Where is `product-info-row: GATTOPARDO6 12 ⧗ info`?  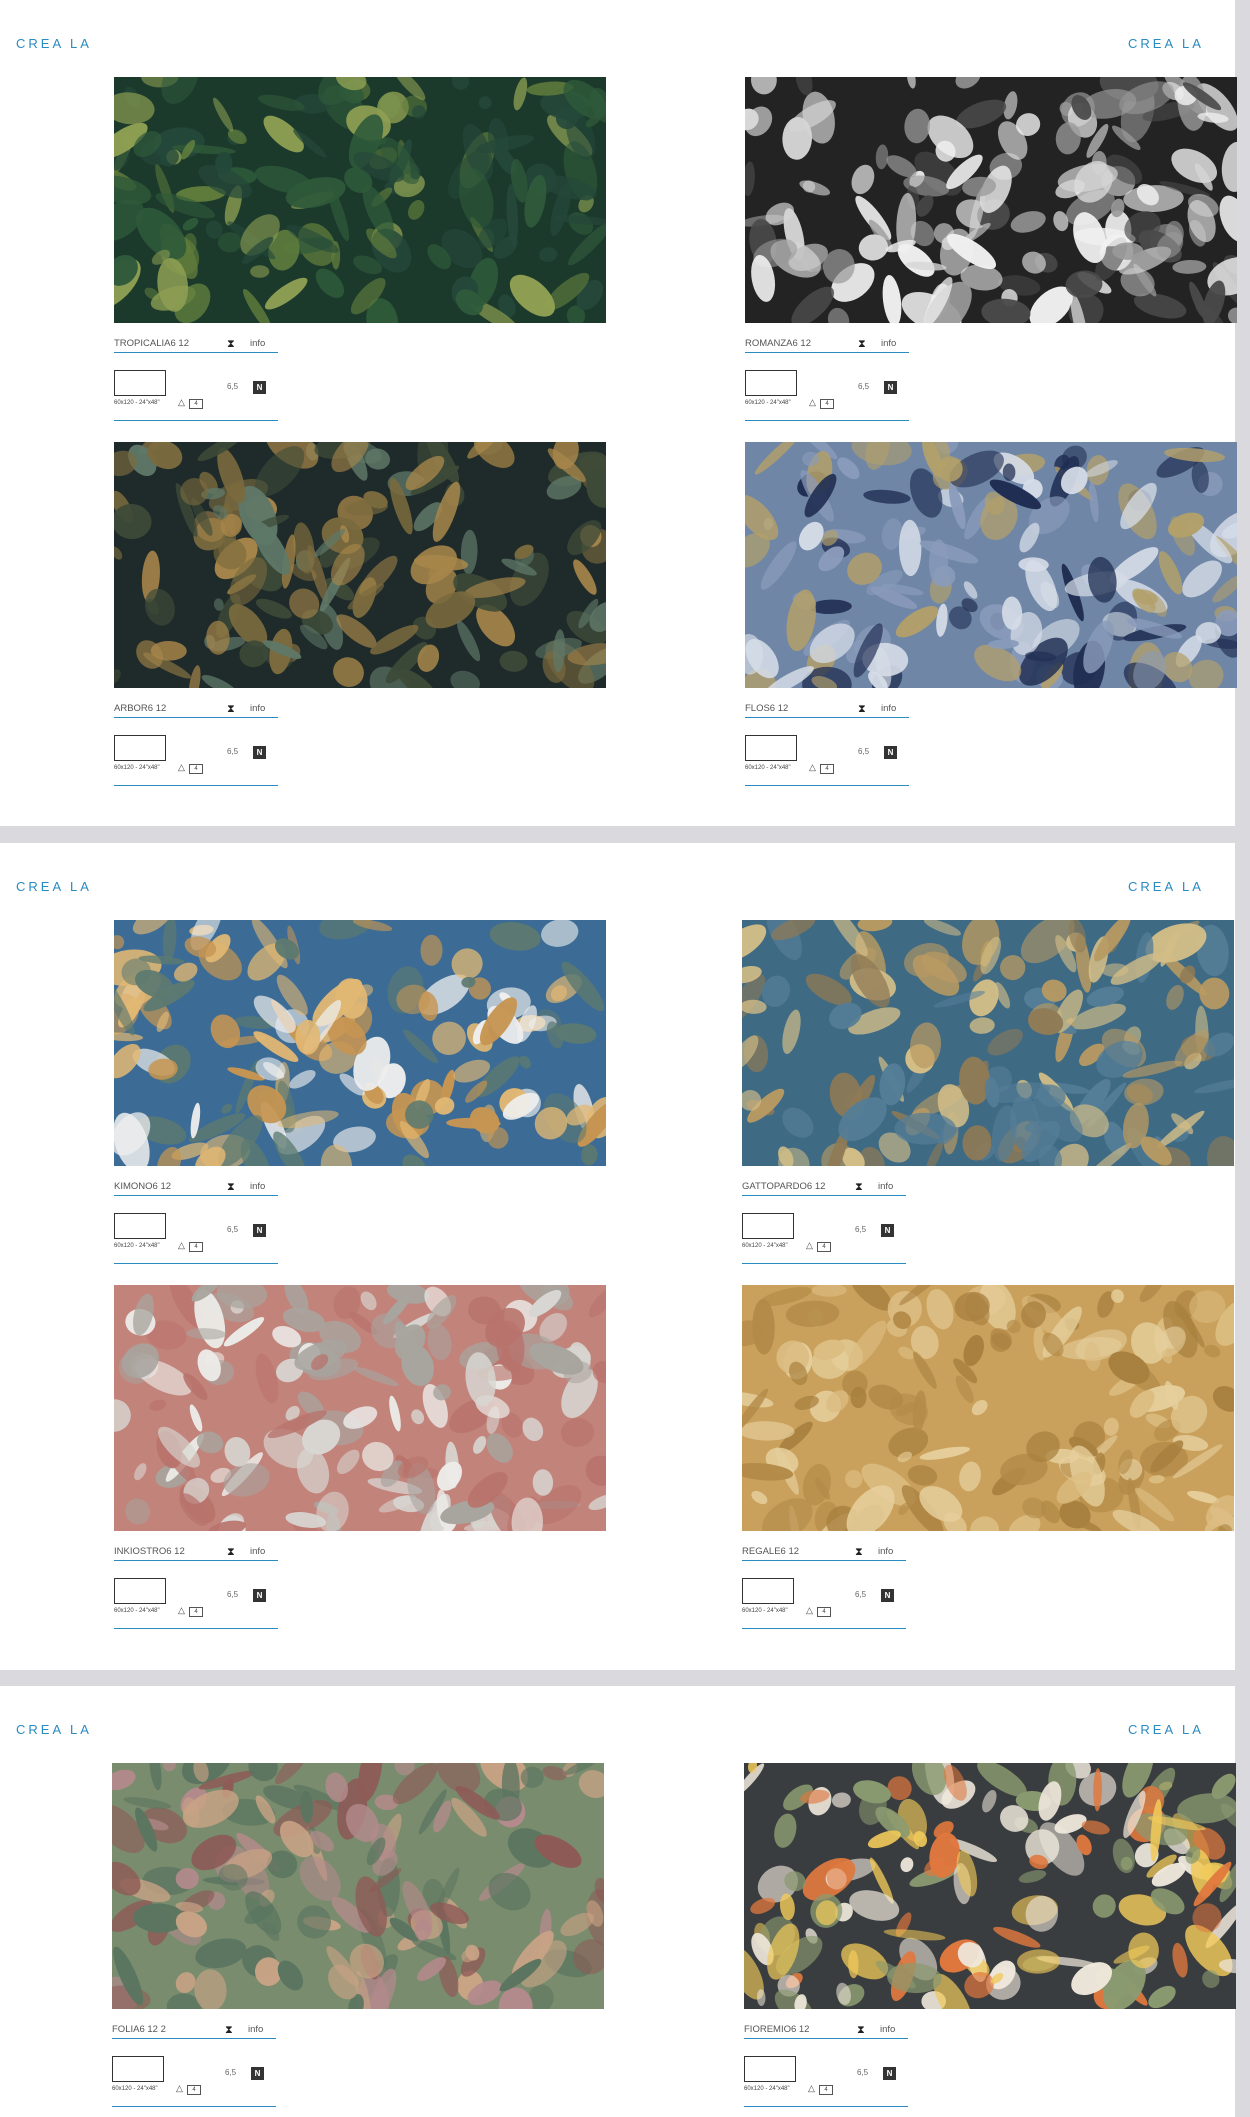
product-info-row: GATTOPARDO6 12 ⧗ info is located at coordinates (824, 1187).